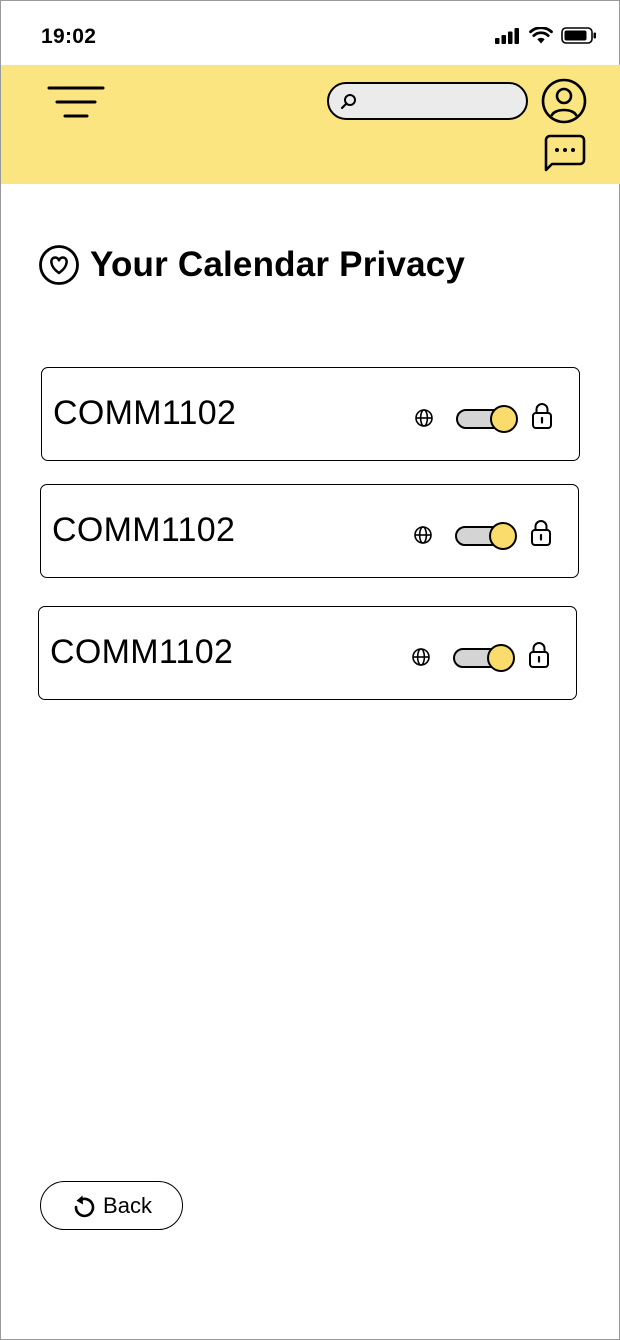  I want to click on undo-icon, so click(84, 1206).